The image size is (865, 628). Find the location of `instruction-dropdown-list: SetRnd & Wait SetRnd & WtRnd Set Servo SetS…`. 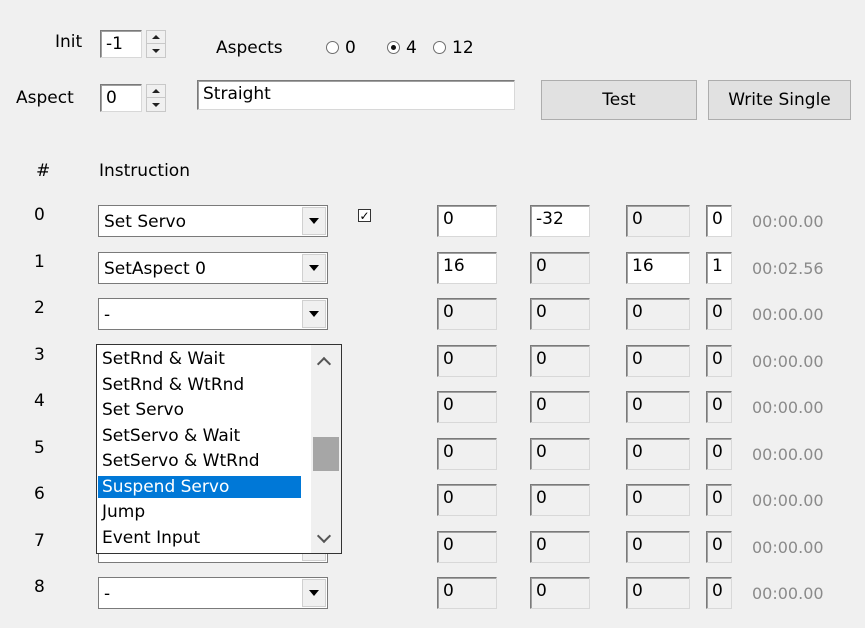

instruction-dropdown-list: SetRnd & Wait SetRnd & WtRnd Set Servo SetS… is located at coordinates (219, 449).